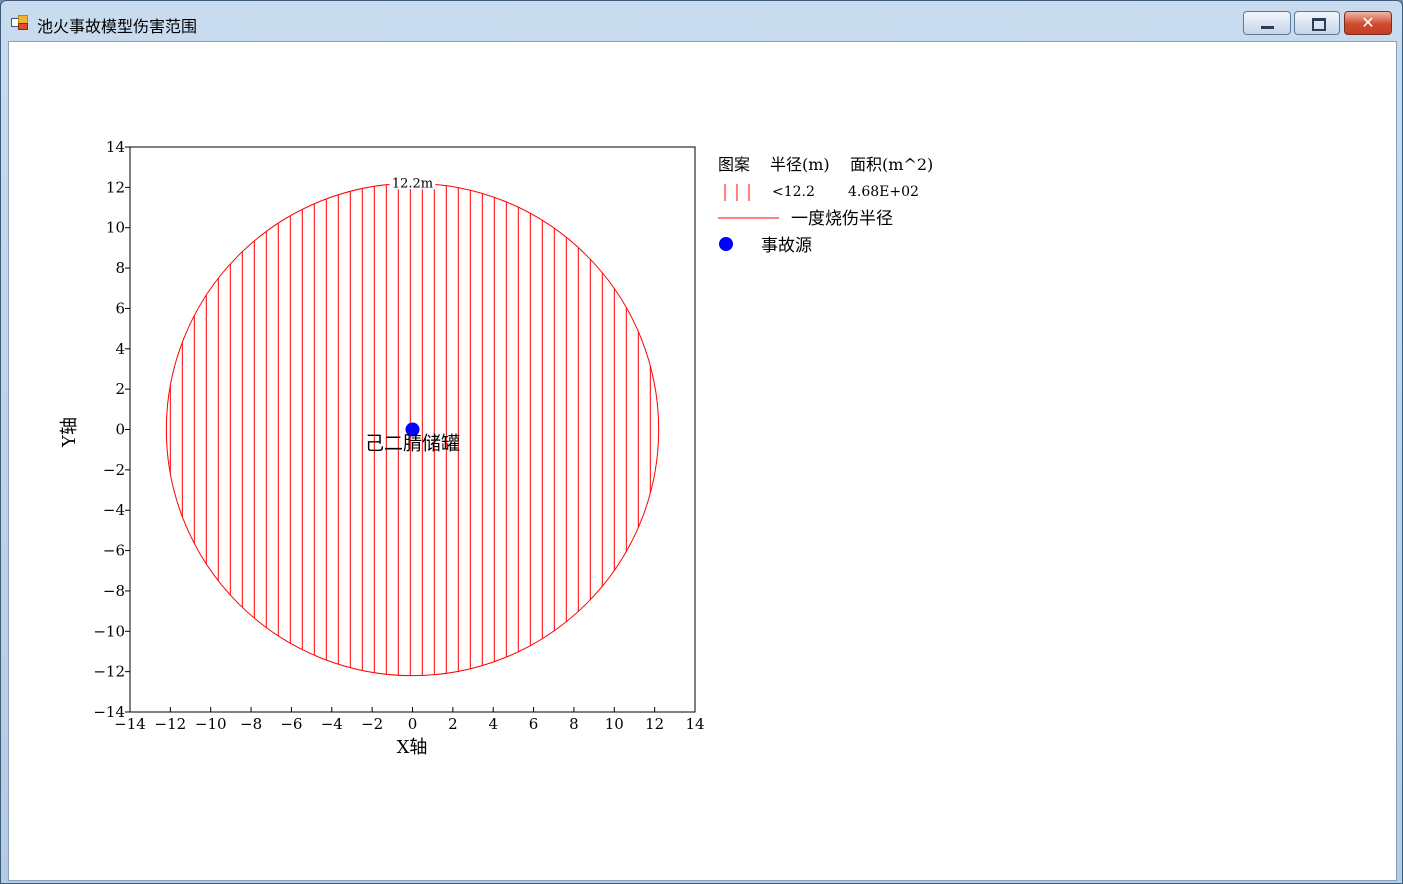 The width and height of the screenshot is (1403, 884). What do you see at coordinates (115, 187) in the screenshot?
I see `y-tick-label: 12` at bounding box center [115, 187].